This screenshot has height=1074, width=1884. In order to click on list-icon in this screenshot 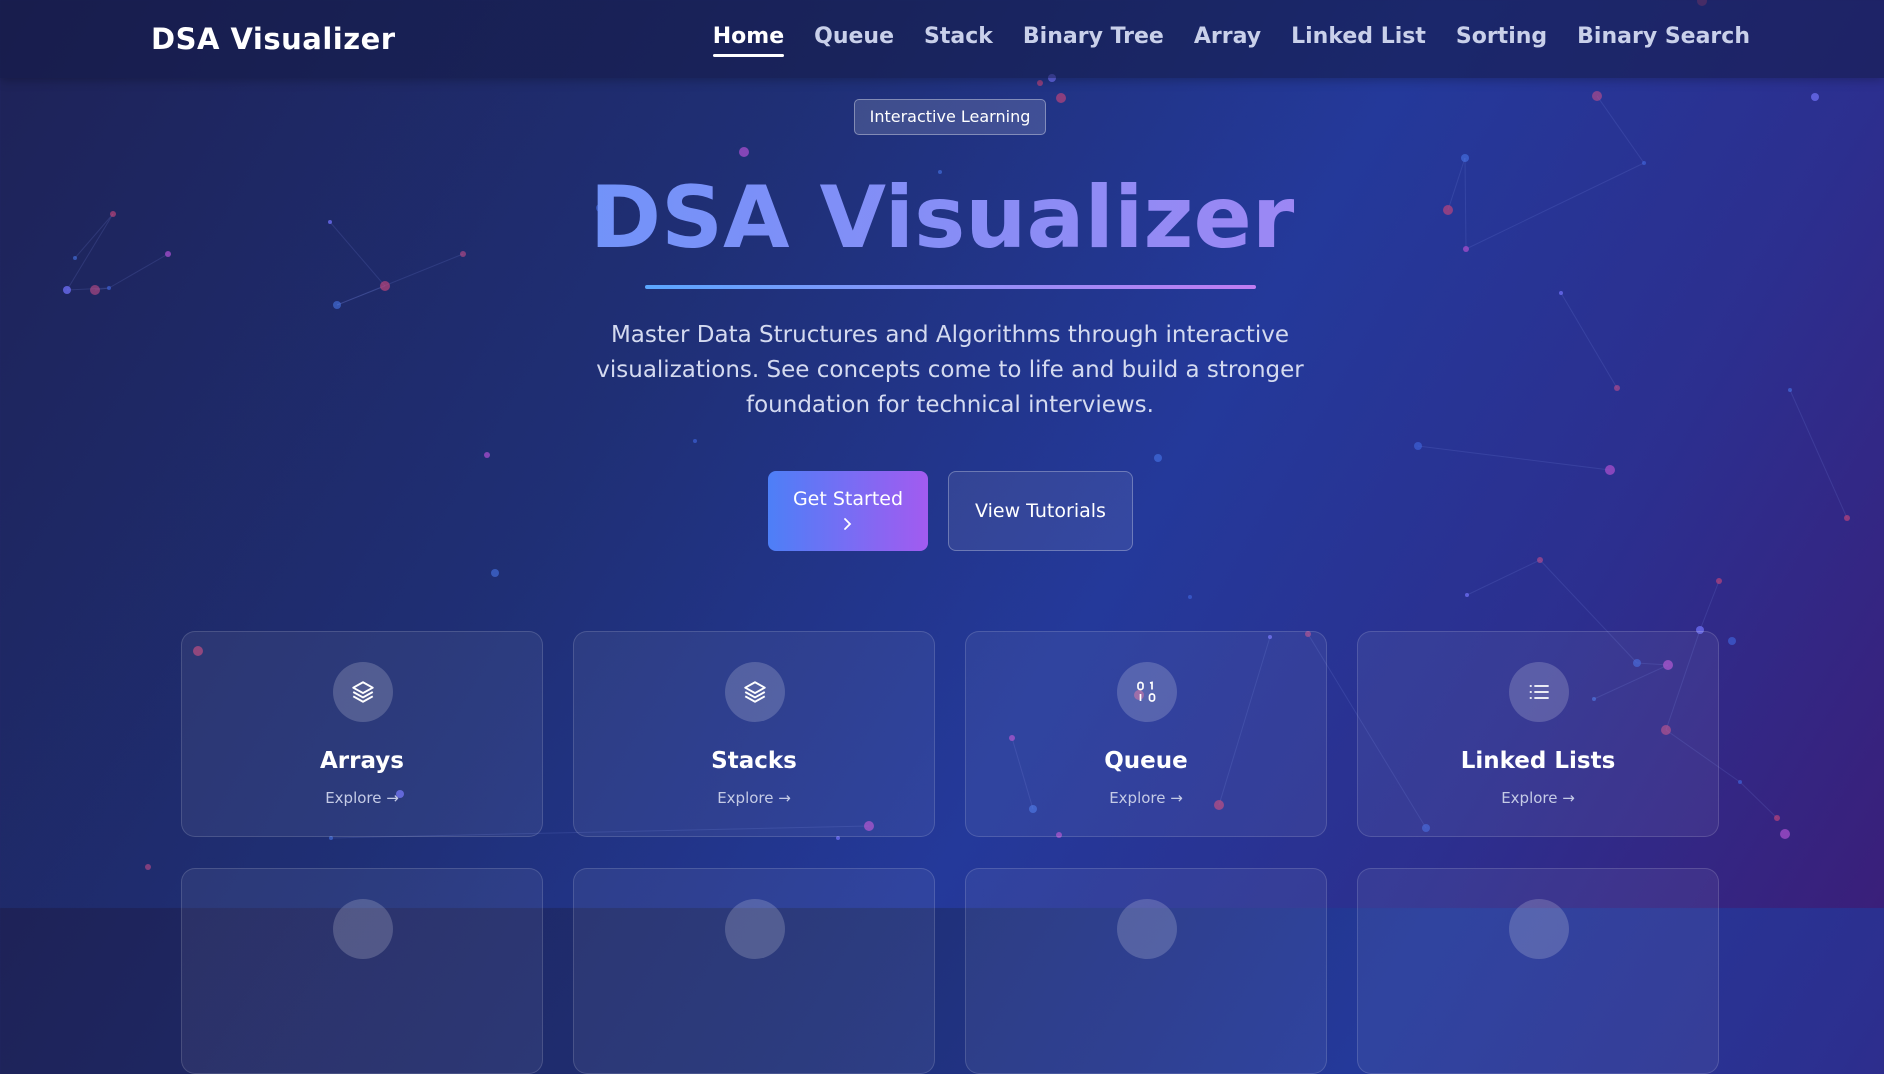, I will do `click(1539, 692)`.